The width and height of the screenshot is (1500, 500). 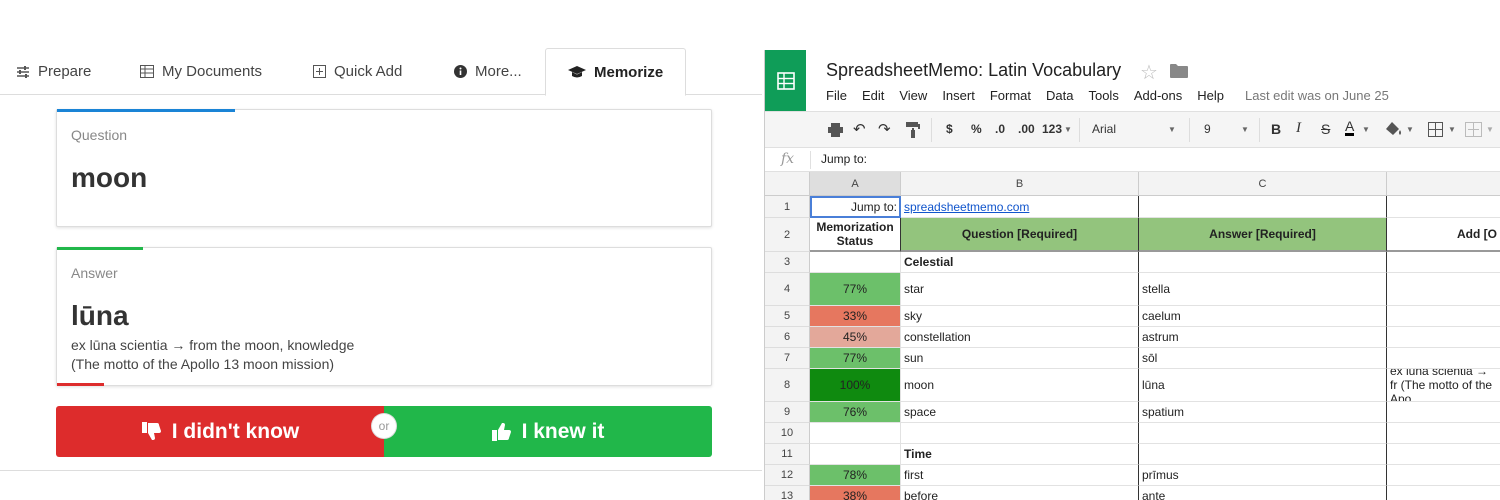 I want to click on cell-a7: 77%, so click(x=855, y=358).